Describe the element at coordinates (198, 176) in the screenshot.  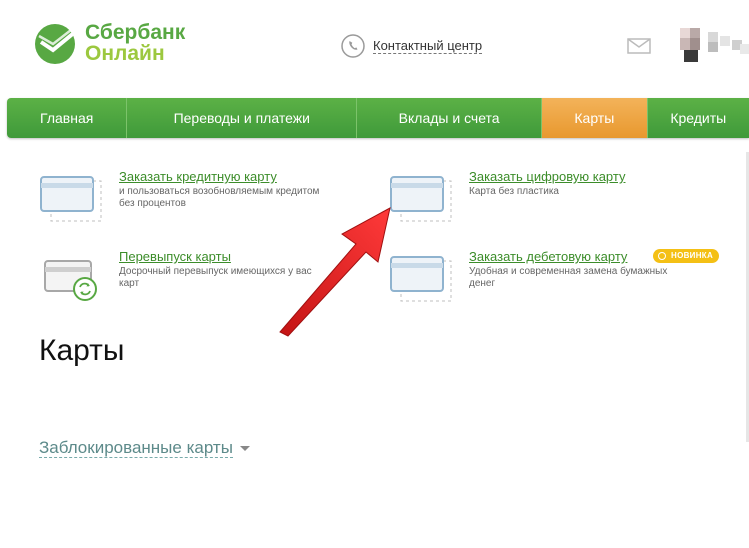
I see `tile-title-credit-card: Заказать кредитную карту` at that location.